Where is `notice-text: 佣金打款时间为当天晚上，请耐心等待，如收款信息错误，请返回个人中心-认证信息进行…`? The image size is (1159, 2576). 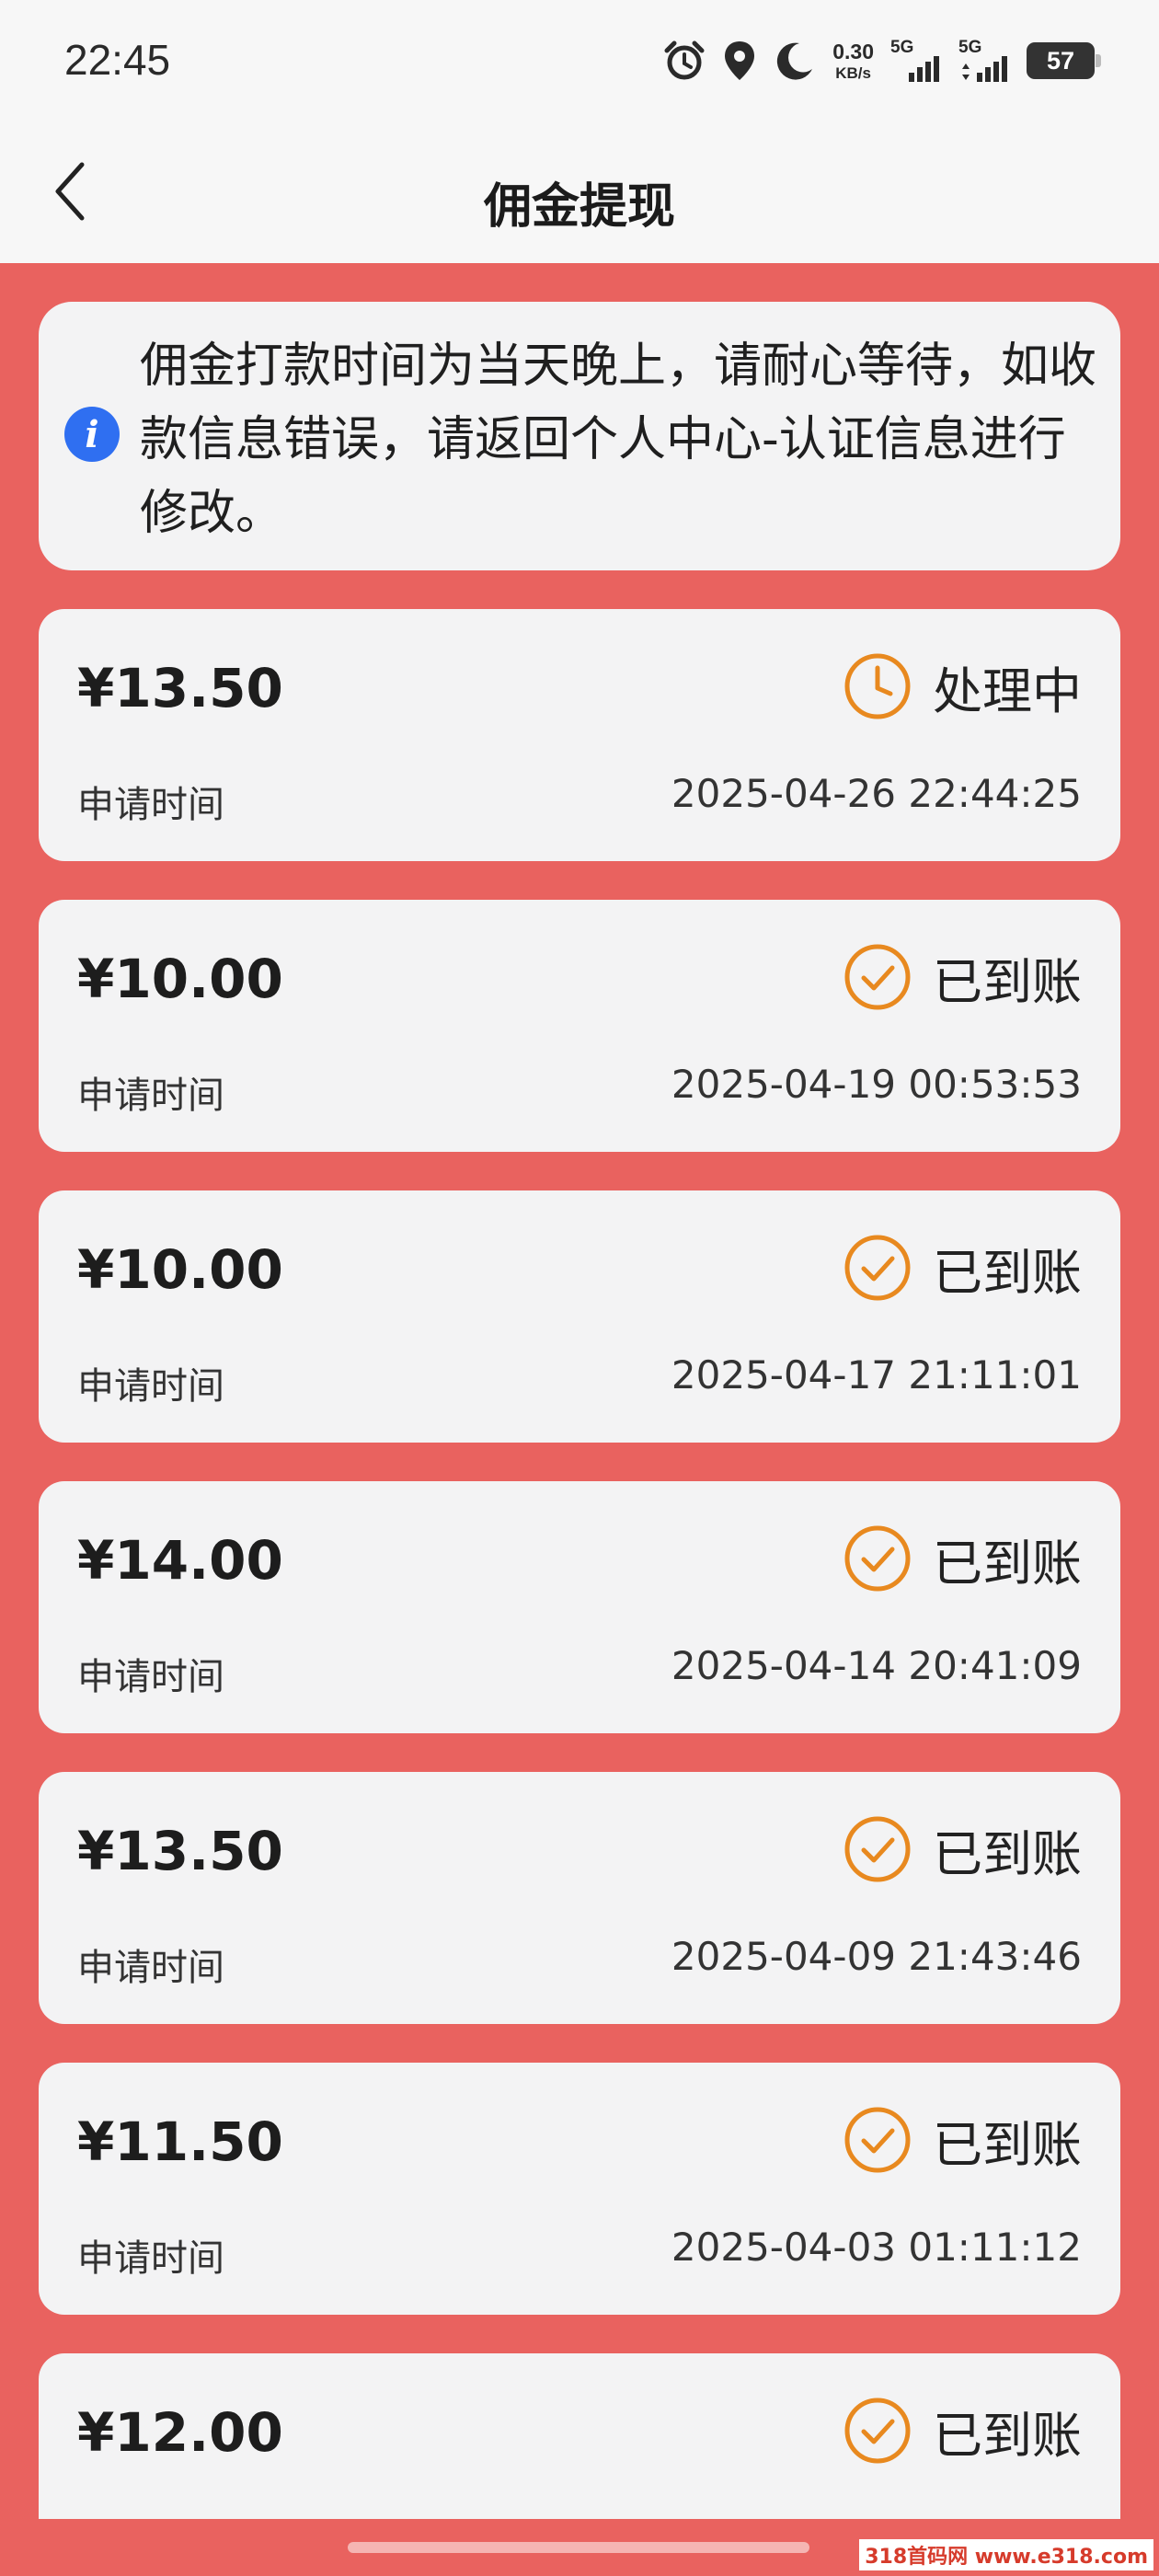 notice-text: 佣金打款时间为当天晚上，请耐心等待，如收款信息错误，请返回个人中心-认证信息进行… is located at coordinates (618, 440).